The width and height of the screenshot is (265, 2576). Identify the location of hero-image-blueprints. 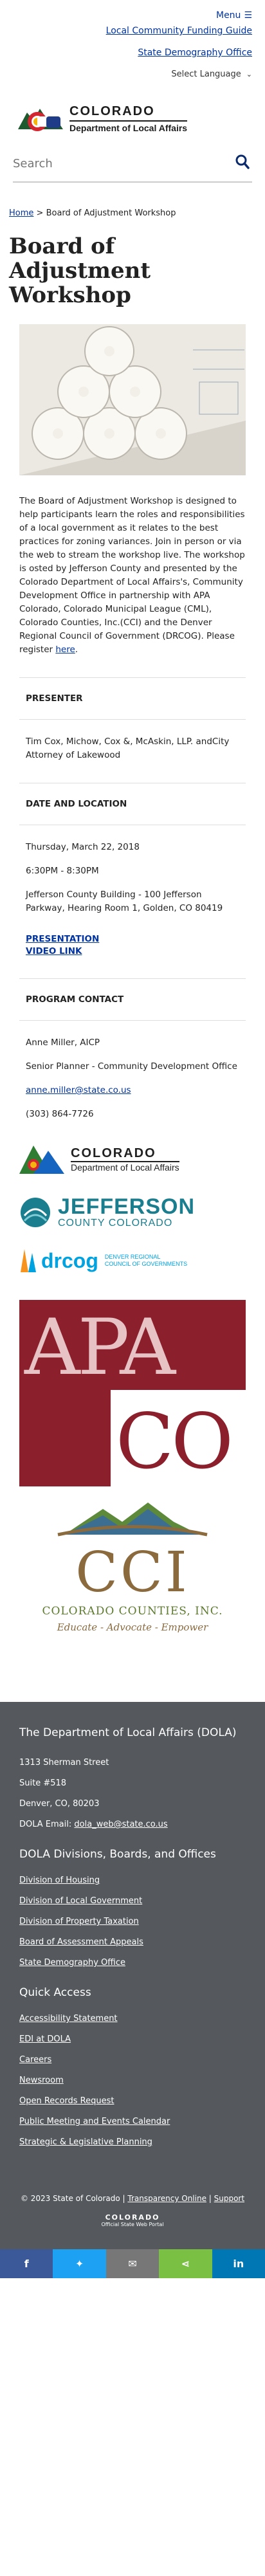
(132, 400).